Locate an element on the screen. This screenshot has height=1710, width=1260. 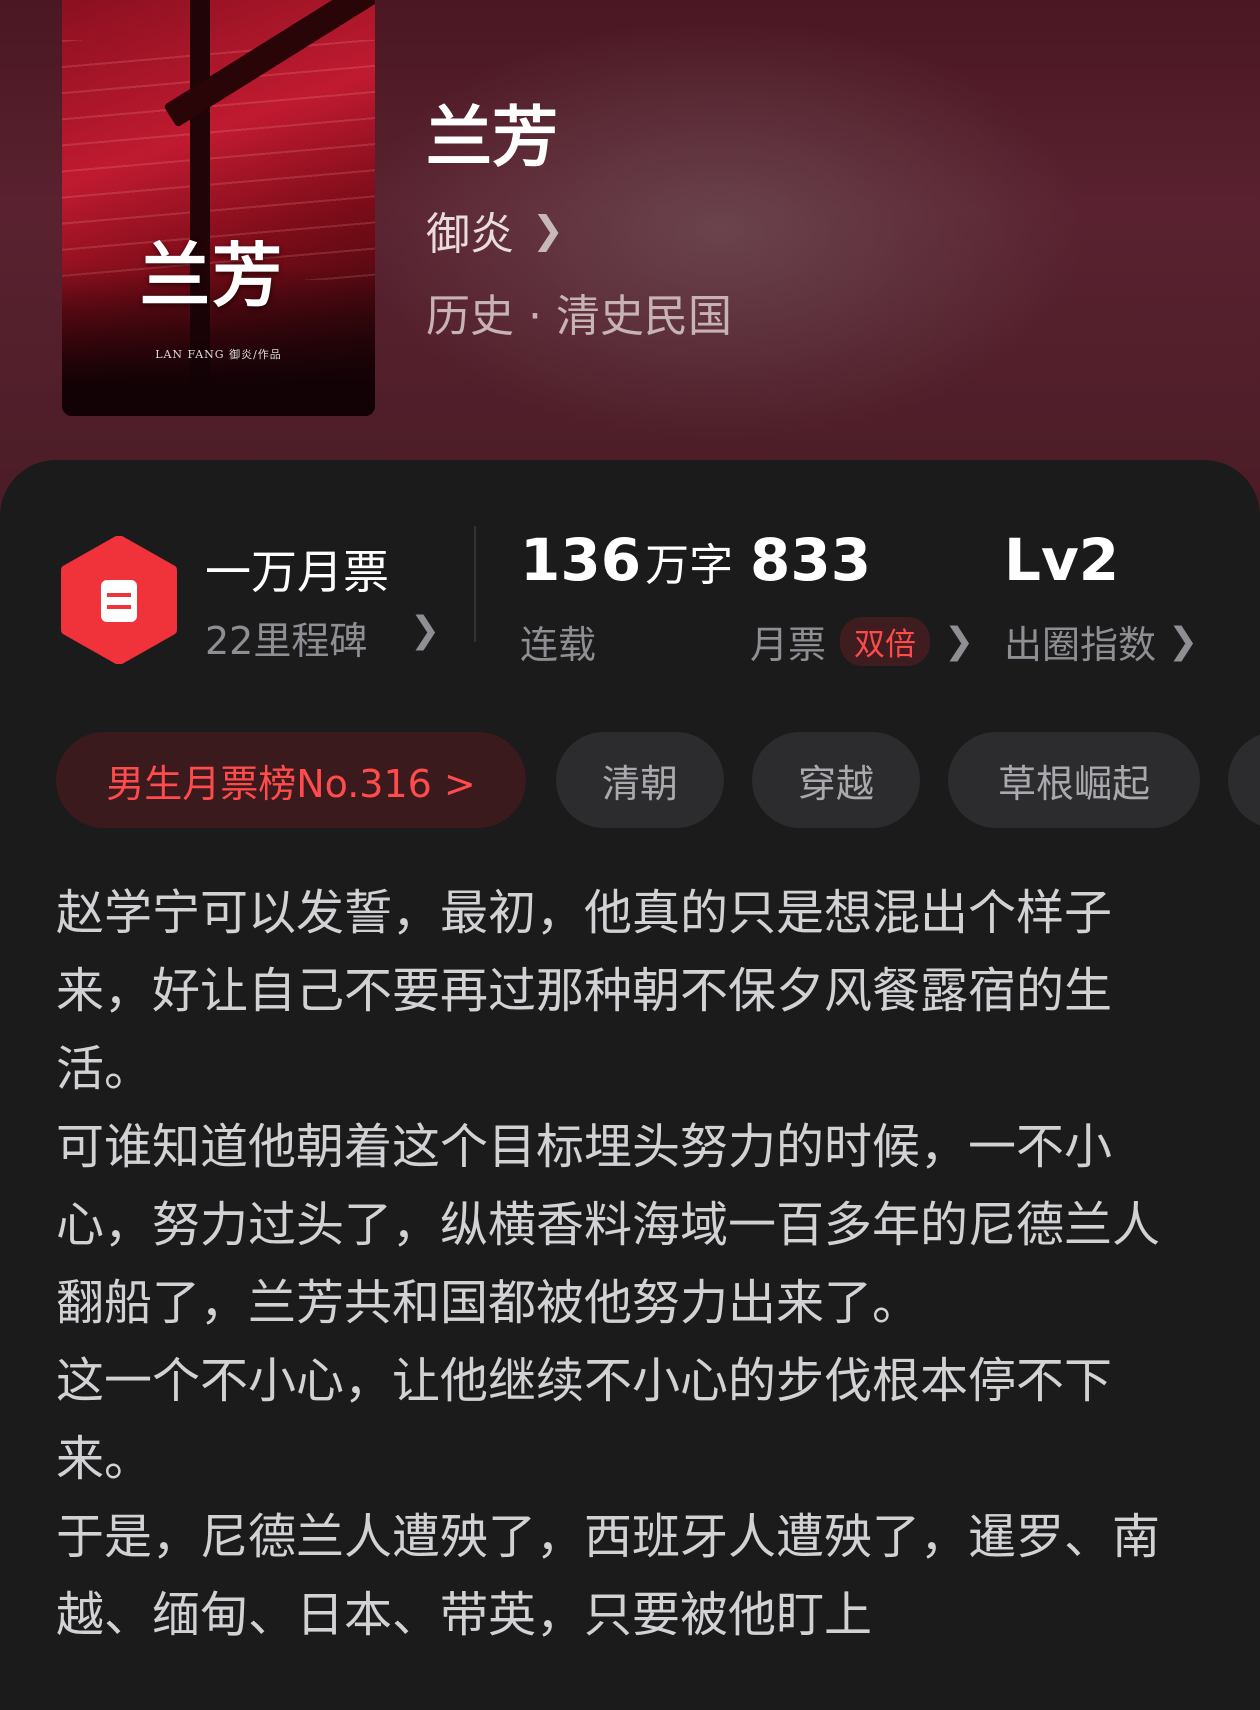
word-count-number: 136 is located at coordinates (581, 560).